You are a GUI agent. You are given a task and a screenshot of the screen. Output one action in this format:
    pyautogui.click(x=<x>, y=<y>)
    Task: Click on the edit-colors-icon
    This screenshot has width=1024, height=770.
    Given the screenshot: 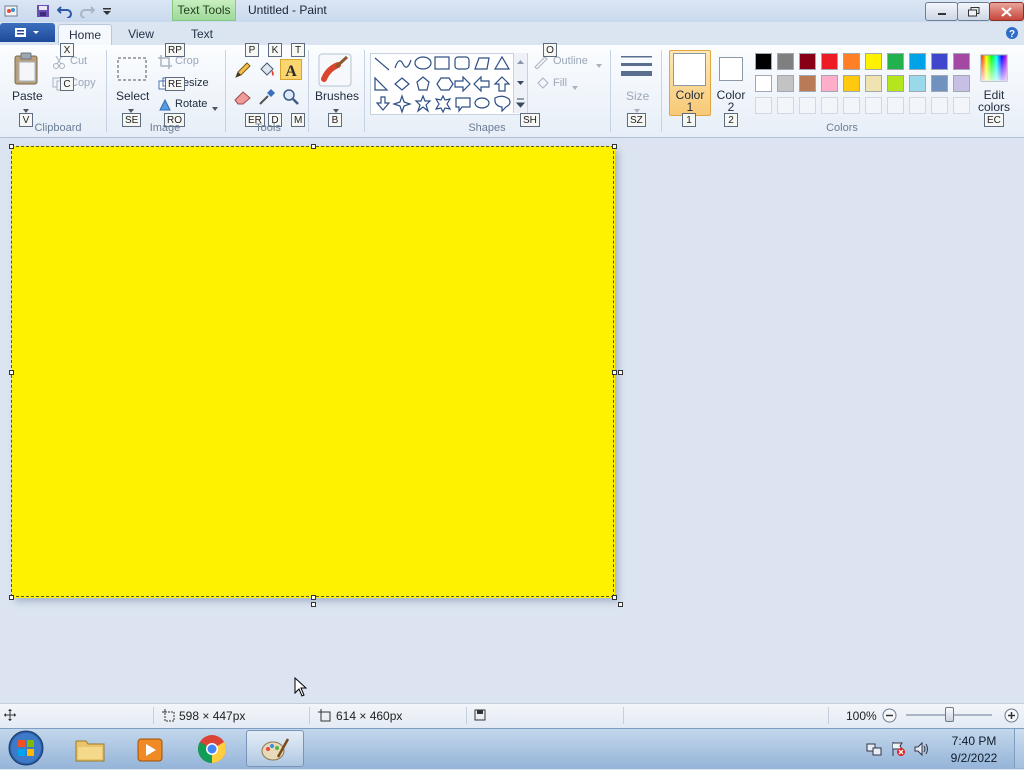 What is the action you would take?
    pyautogui.click(x=994, y=68)
    